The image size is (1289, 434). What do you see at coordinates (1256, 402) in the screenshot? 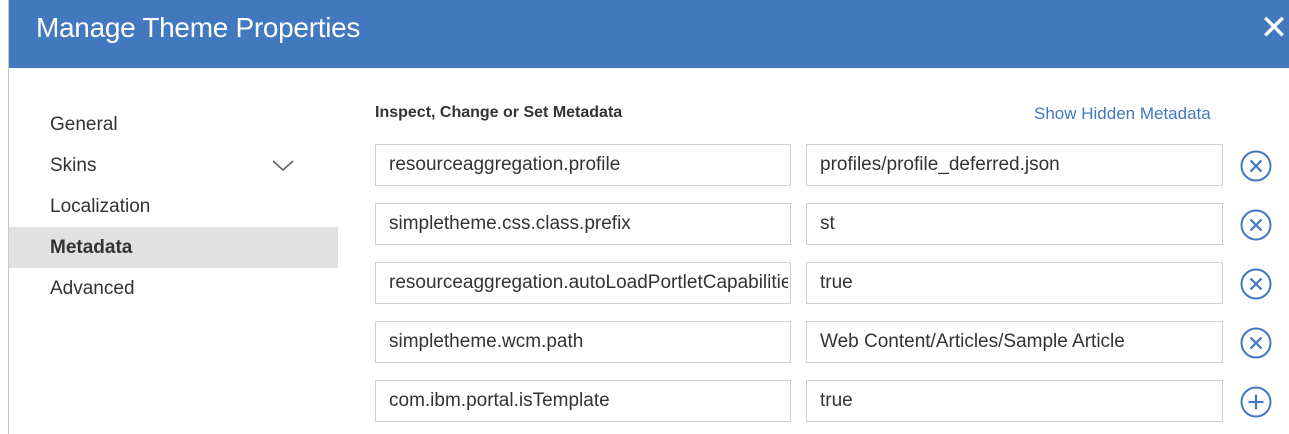
I see `add-circle-icon` at bounding box center [1256, 402].